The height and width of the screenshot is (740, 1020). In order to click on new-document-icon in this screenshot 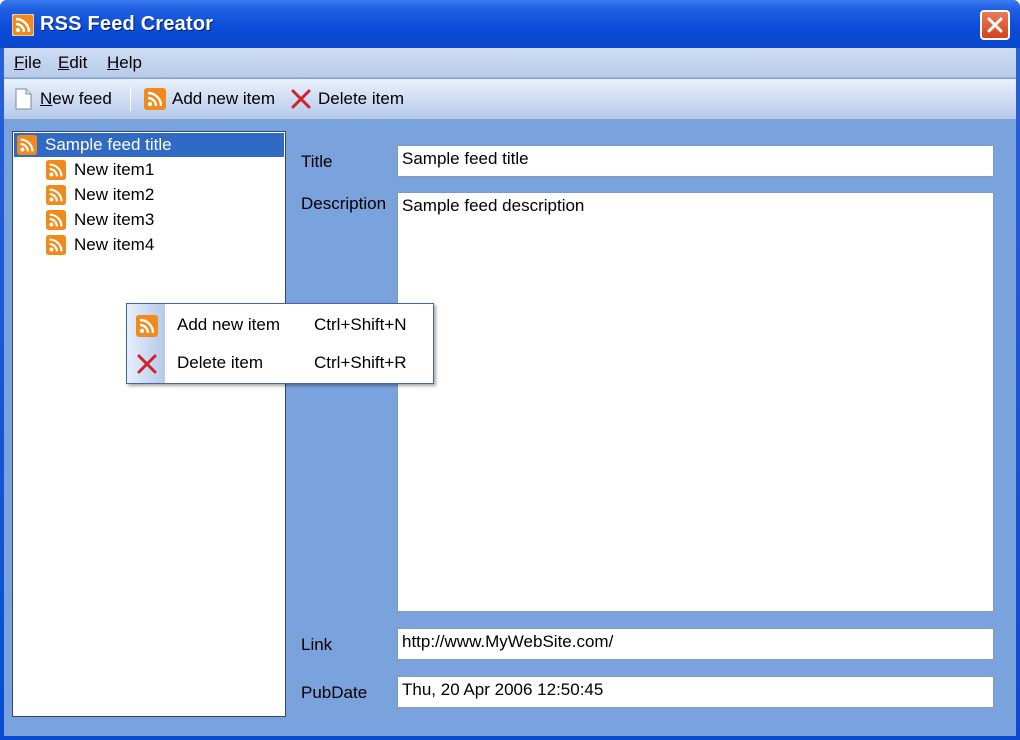, I will do `click(23, 99)`.